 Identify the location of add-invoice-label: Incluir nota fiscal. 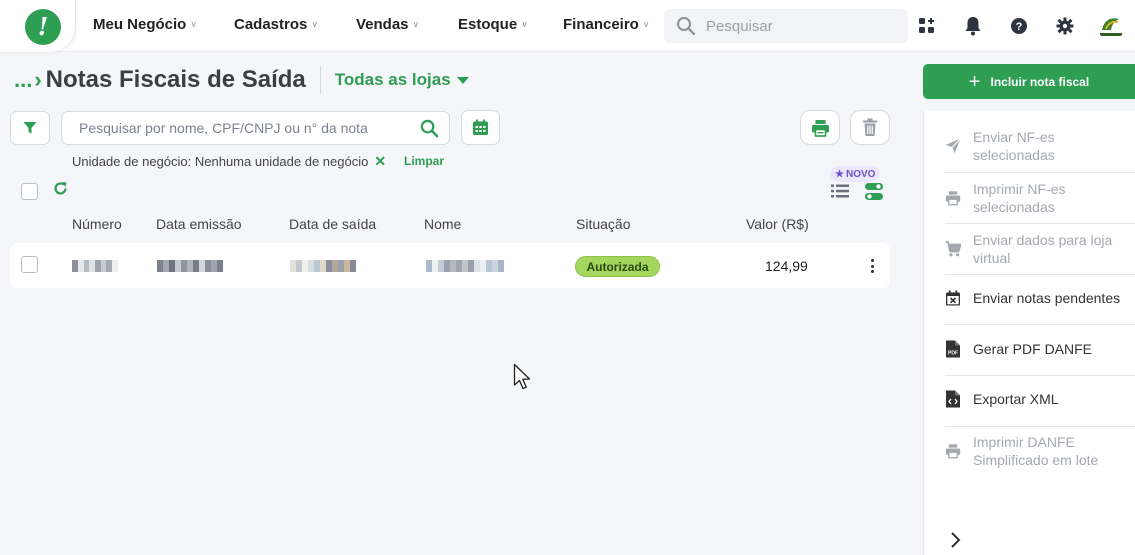
(1040, 81).